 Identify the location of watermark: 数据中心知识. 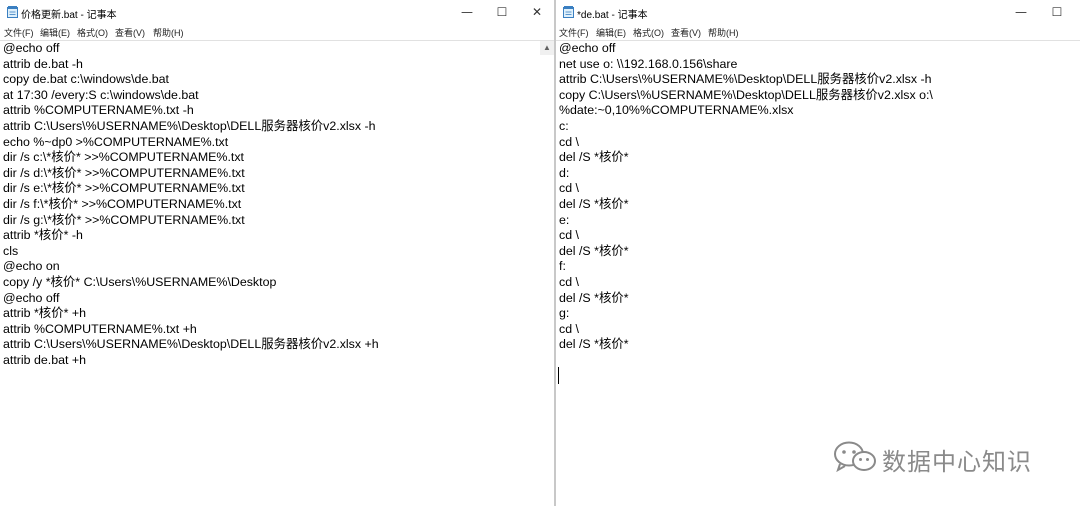
(931, 458).